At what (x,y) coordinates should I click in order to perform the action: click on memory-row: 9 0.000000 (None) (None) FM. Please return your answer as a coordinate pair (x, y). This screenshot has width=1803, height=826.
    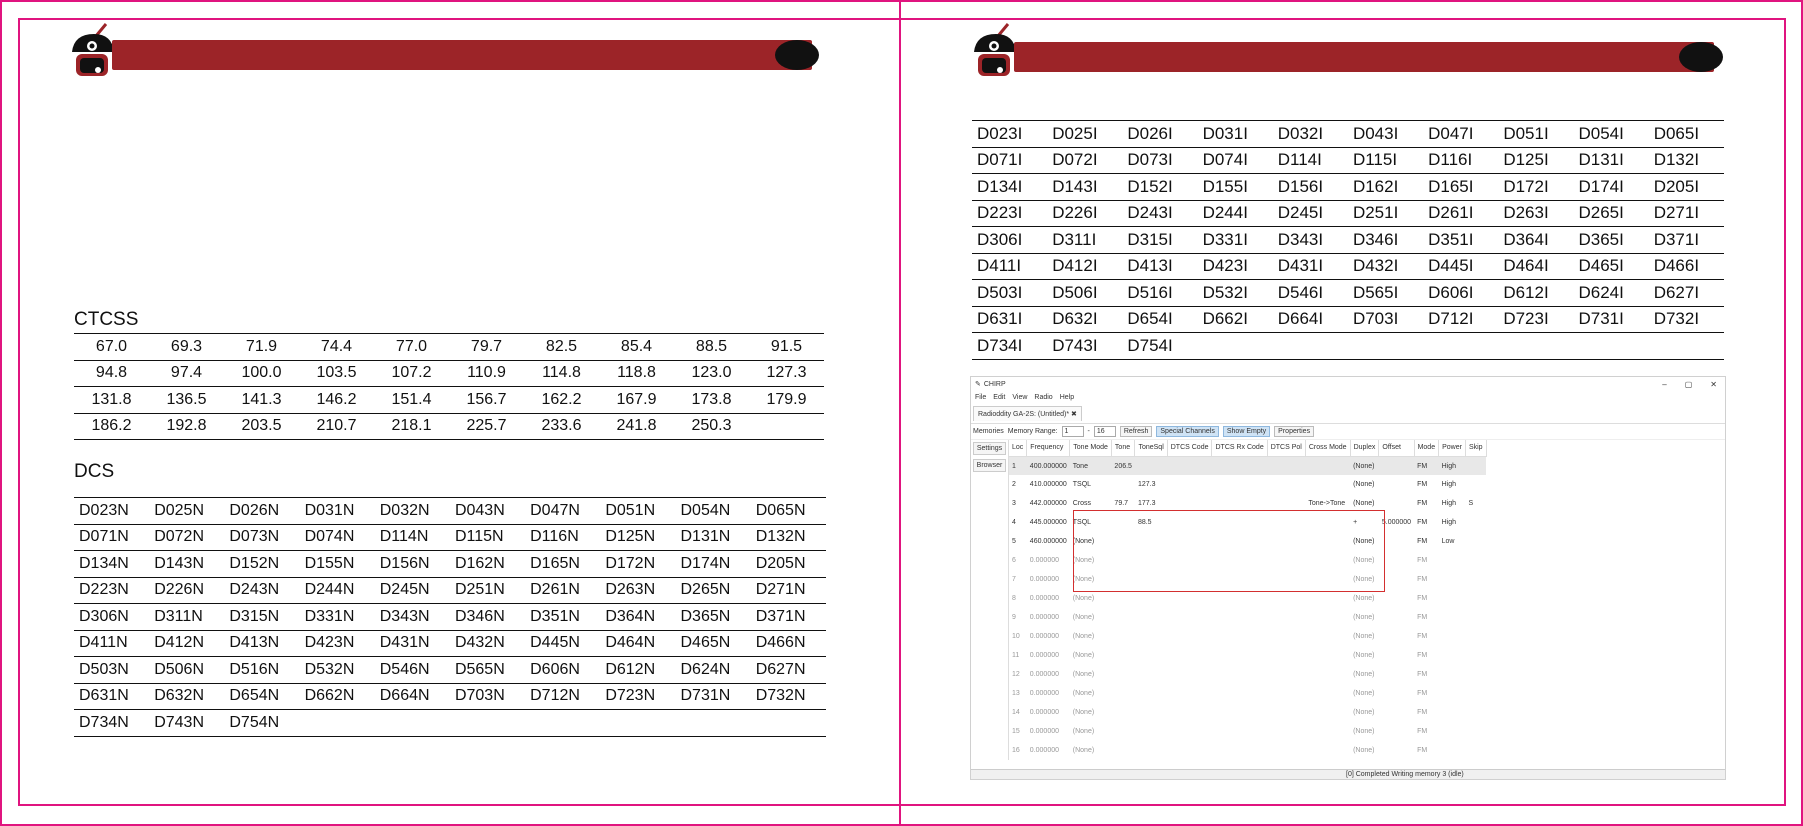
    Looking at the image, I should click on (1247, 617).